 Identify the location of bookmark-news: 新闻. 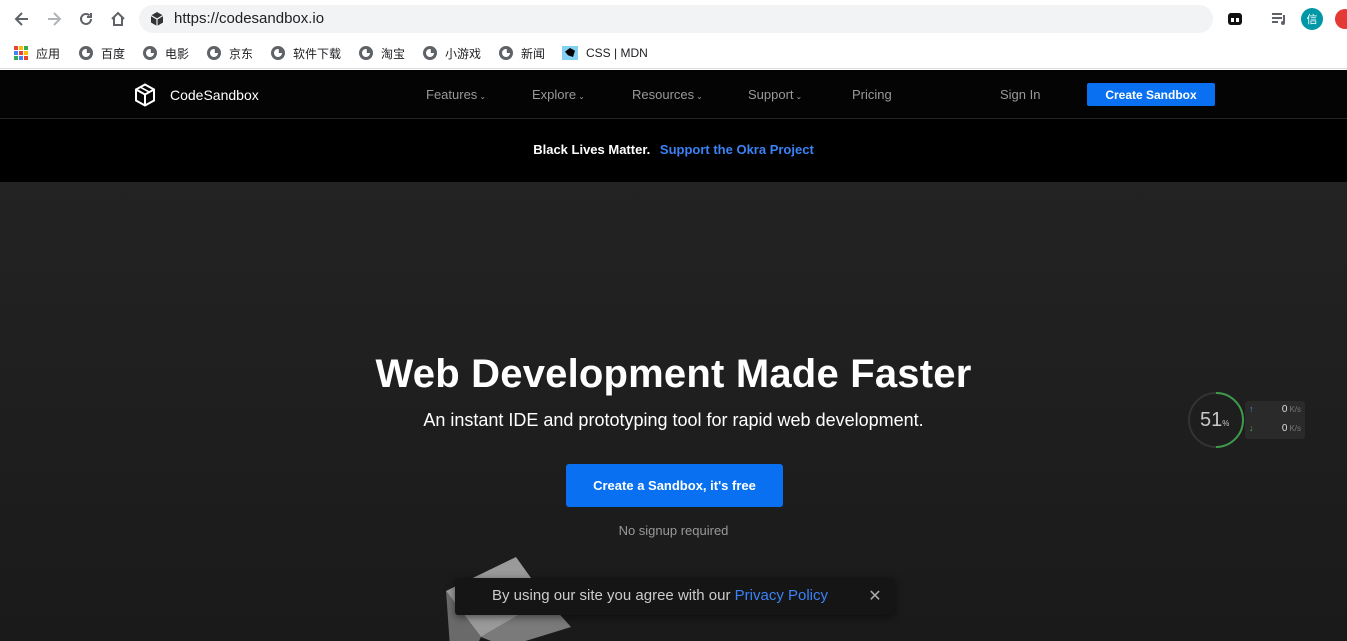
(522, 53).